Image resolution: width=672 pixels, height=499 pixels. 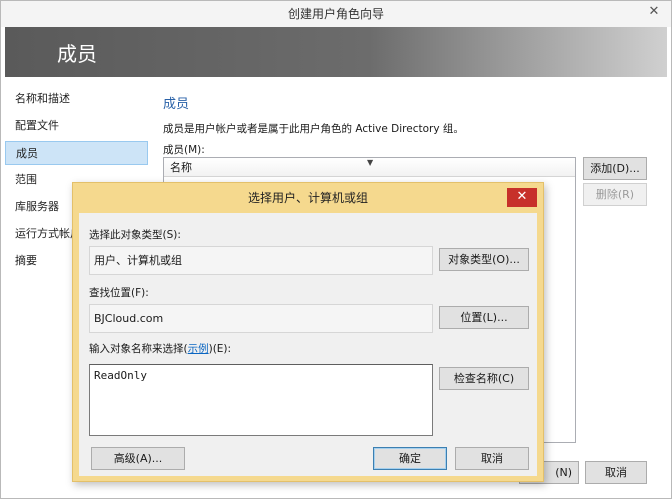 I want to click on nav-item-name-description: 名称和描述, so click(x=76, y=99).